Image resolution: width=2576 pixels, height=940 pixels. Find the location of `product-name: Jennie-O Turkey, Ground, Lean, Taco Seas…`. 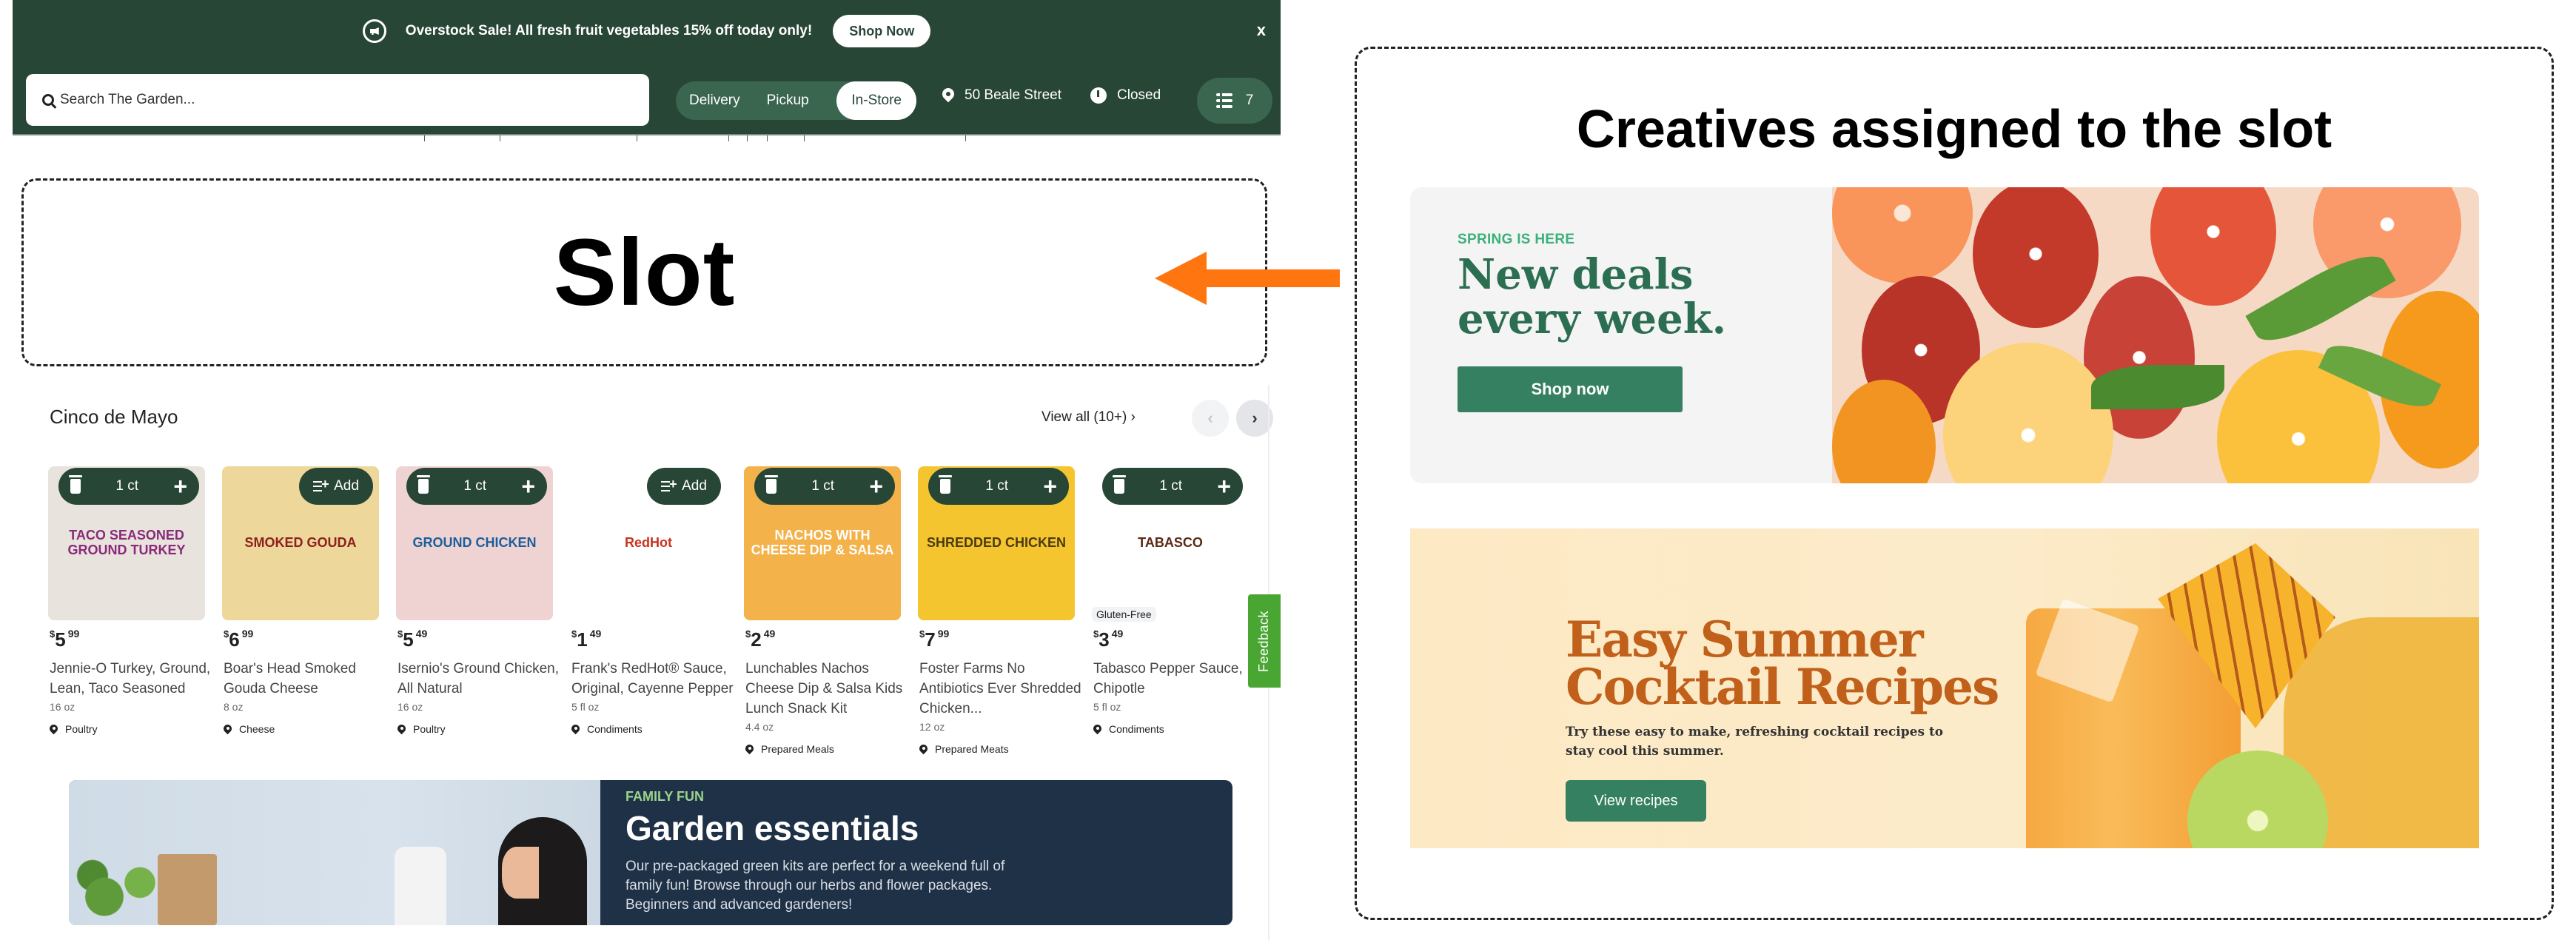

product-name: Jennie-O Turkey, Ground, Lean, Taco Seas… is located at coordinates (131, 679).